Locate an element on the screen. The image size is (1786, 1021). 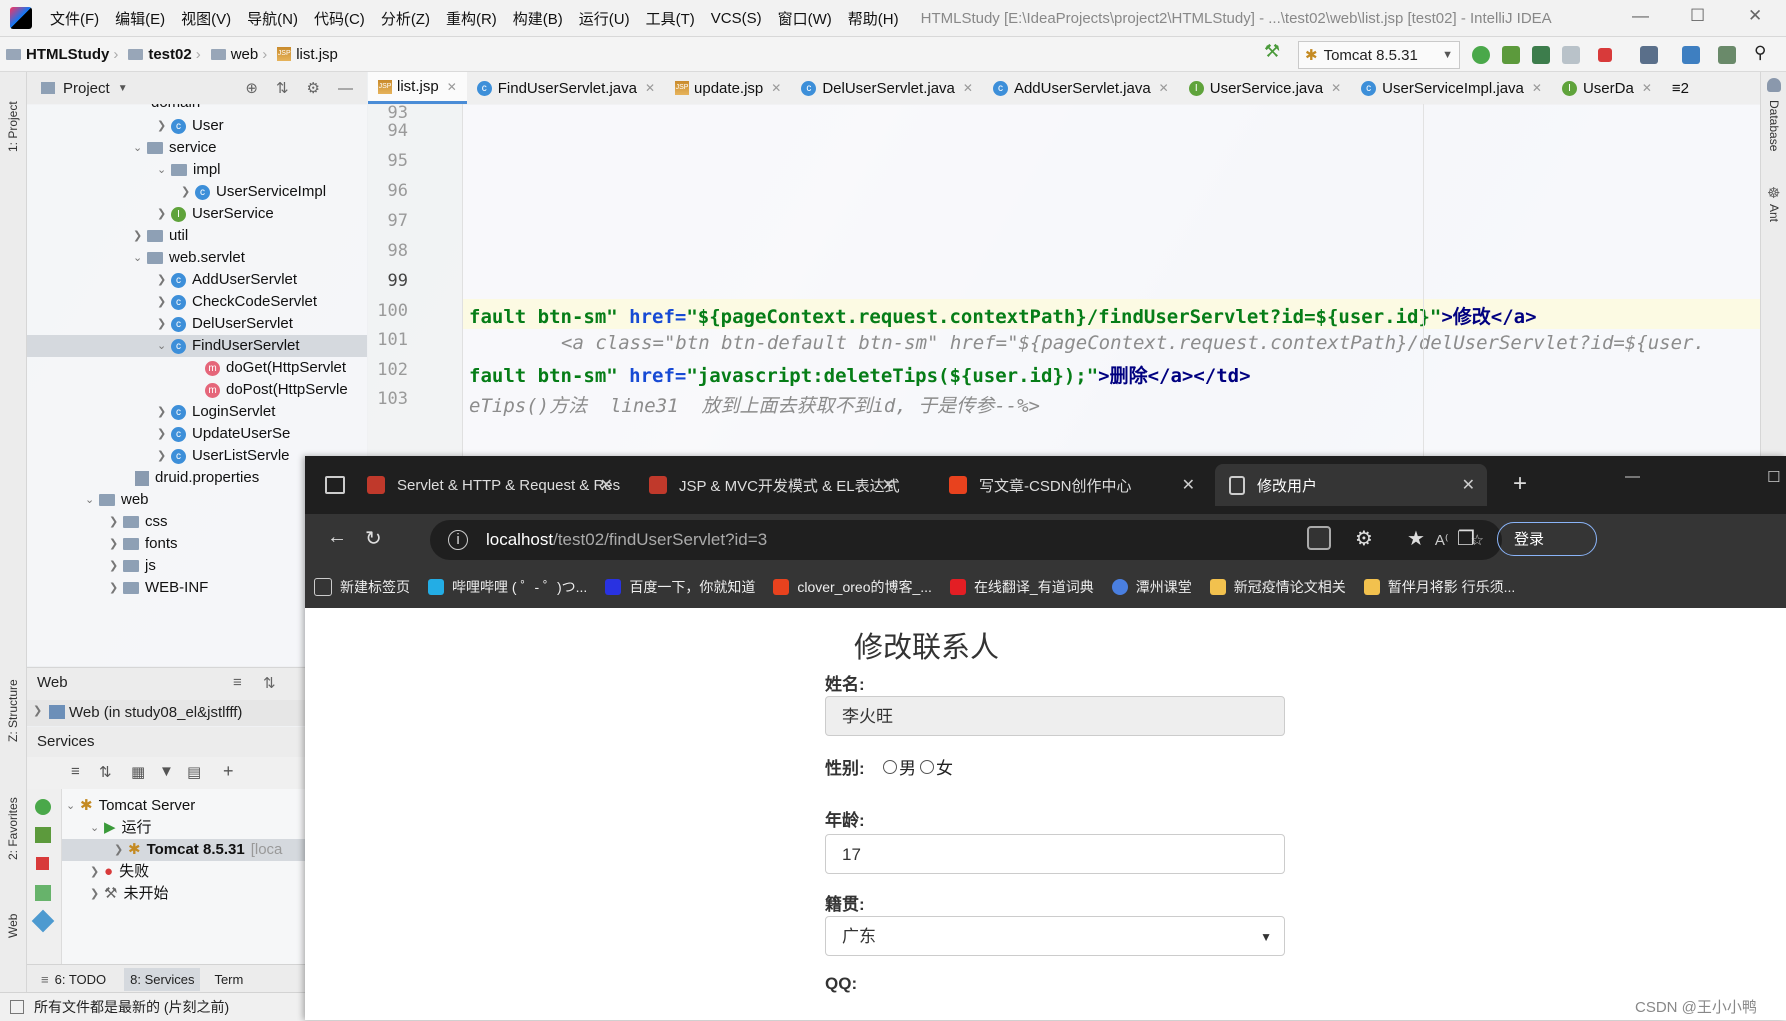
favorites-tool-tab: 2: Favorites is located at coordinates (13, 828).